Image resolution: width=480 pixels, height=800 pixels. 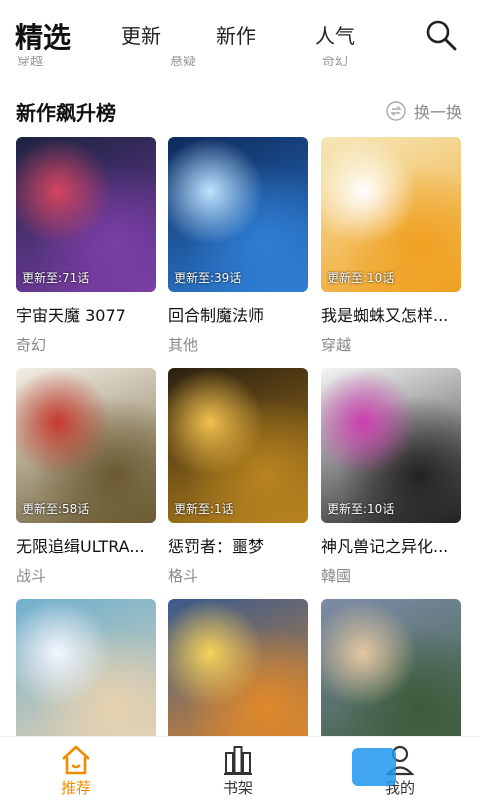 What do you see at coordinates (437, 112) in the screenshot?
I see `refresh-label: 换一换` at bounding box center [437, 112].